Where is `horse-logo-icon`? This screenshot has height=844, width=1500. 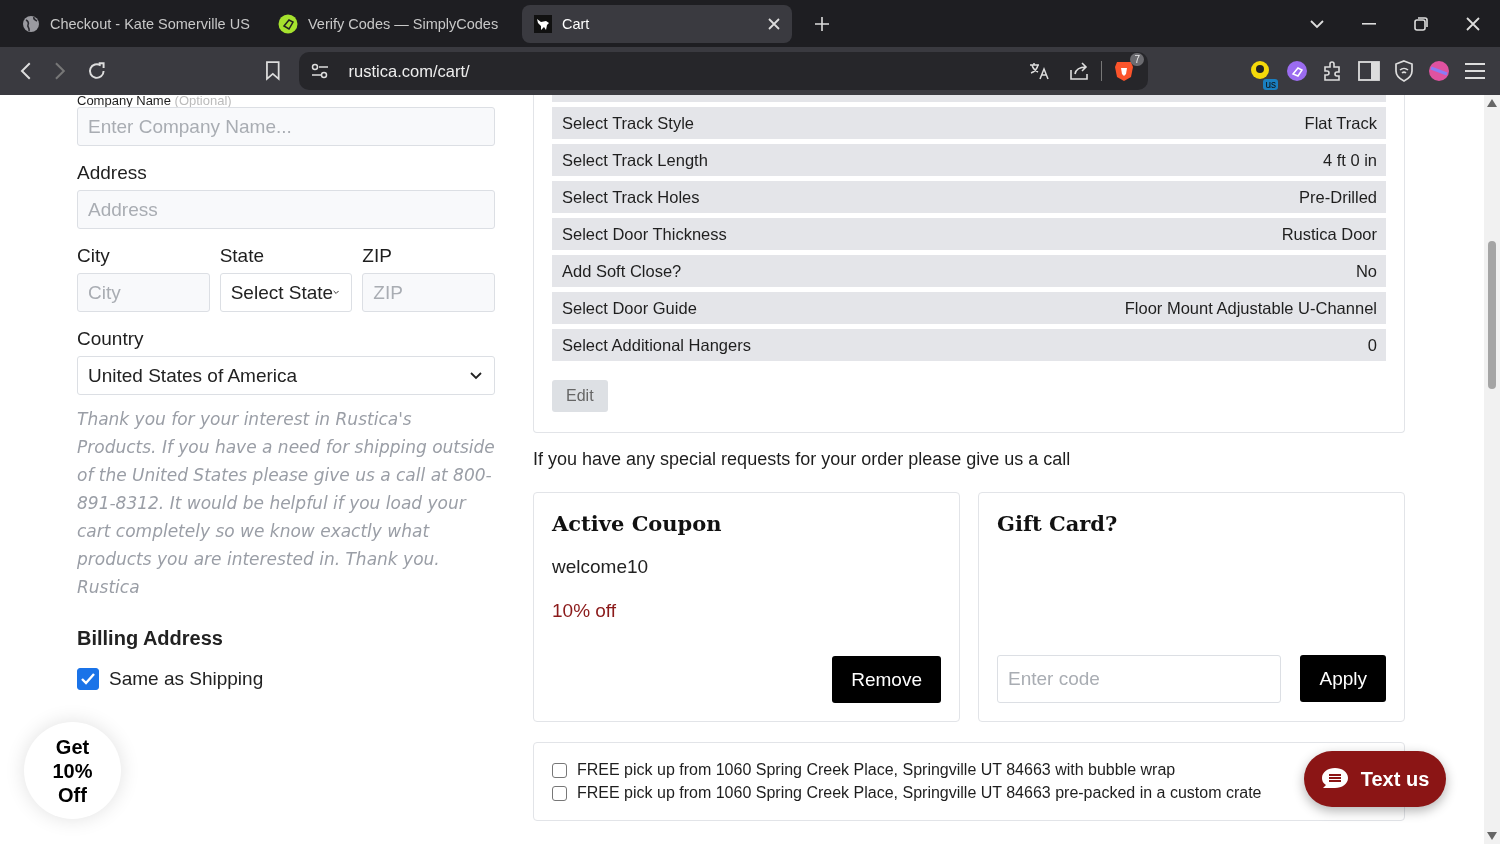 horse-logo-icon is located at coordinates (543, 23).